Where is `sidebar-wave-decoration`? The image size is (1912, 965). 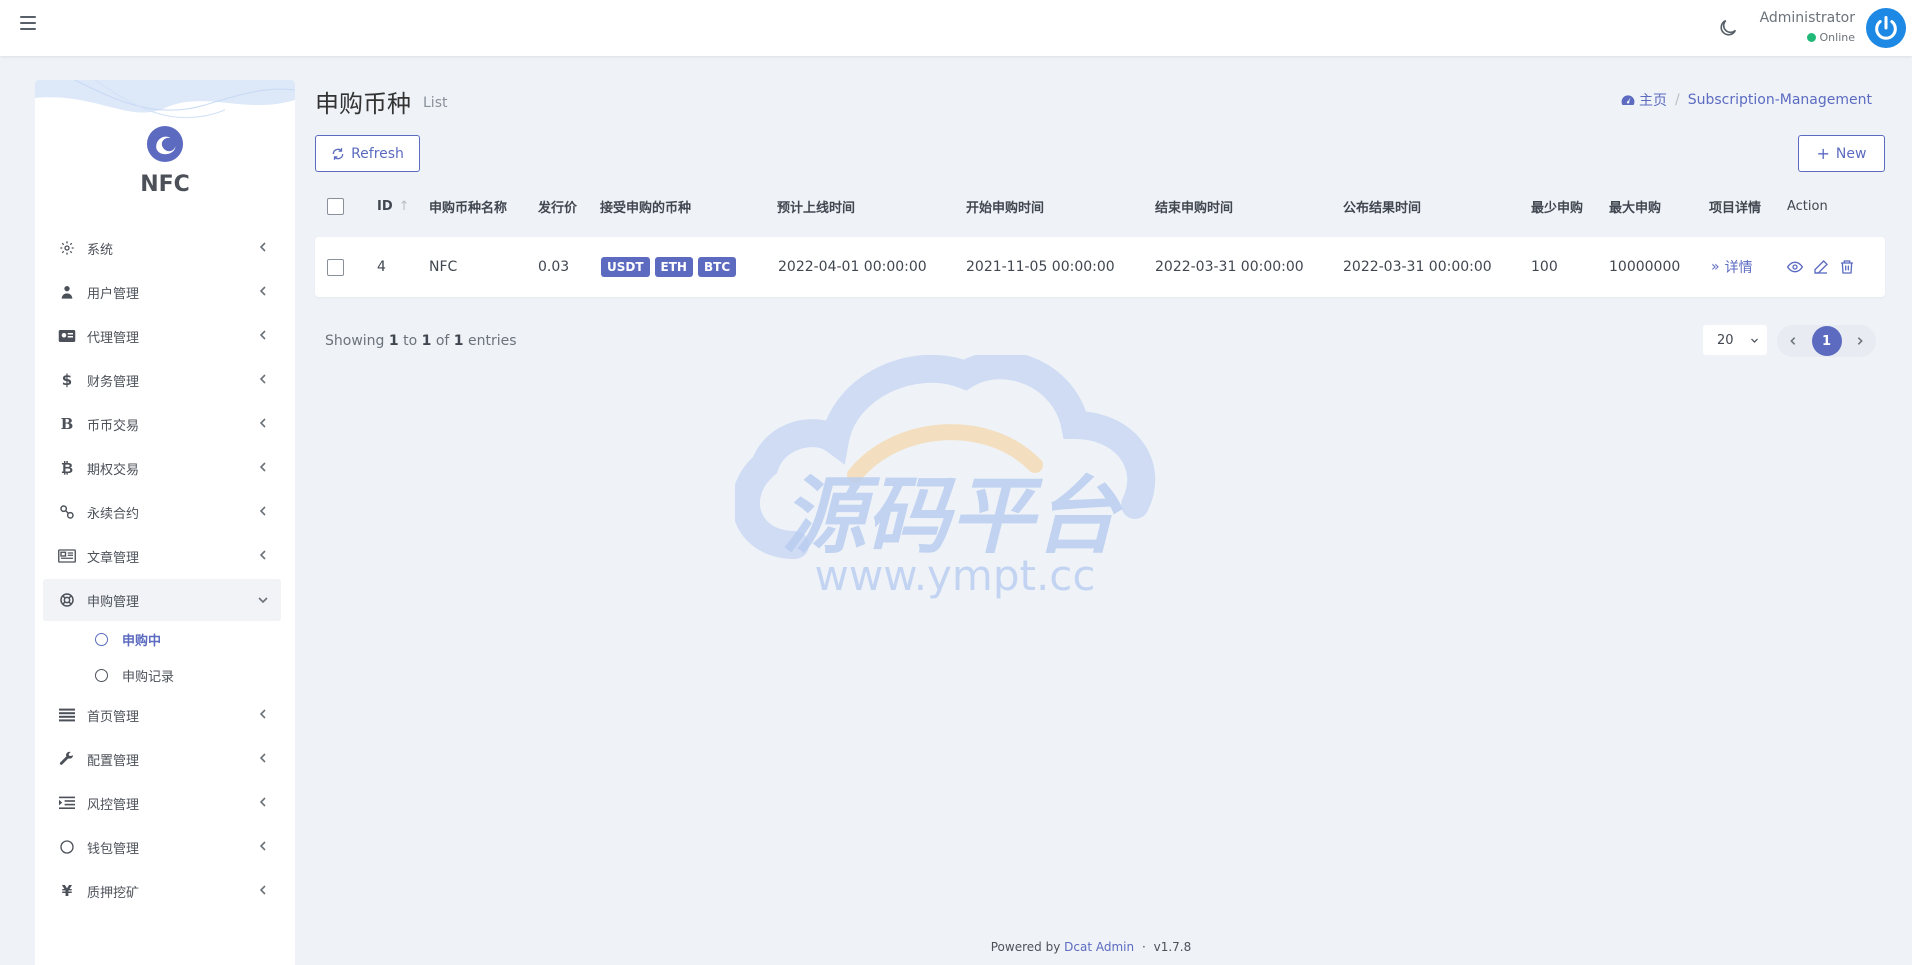 sidebar-wave-decoration is located at coordinates (165, 99).